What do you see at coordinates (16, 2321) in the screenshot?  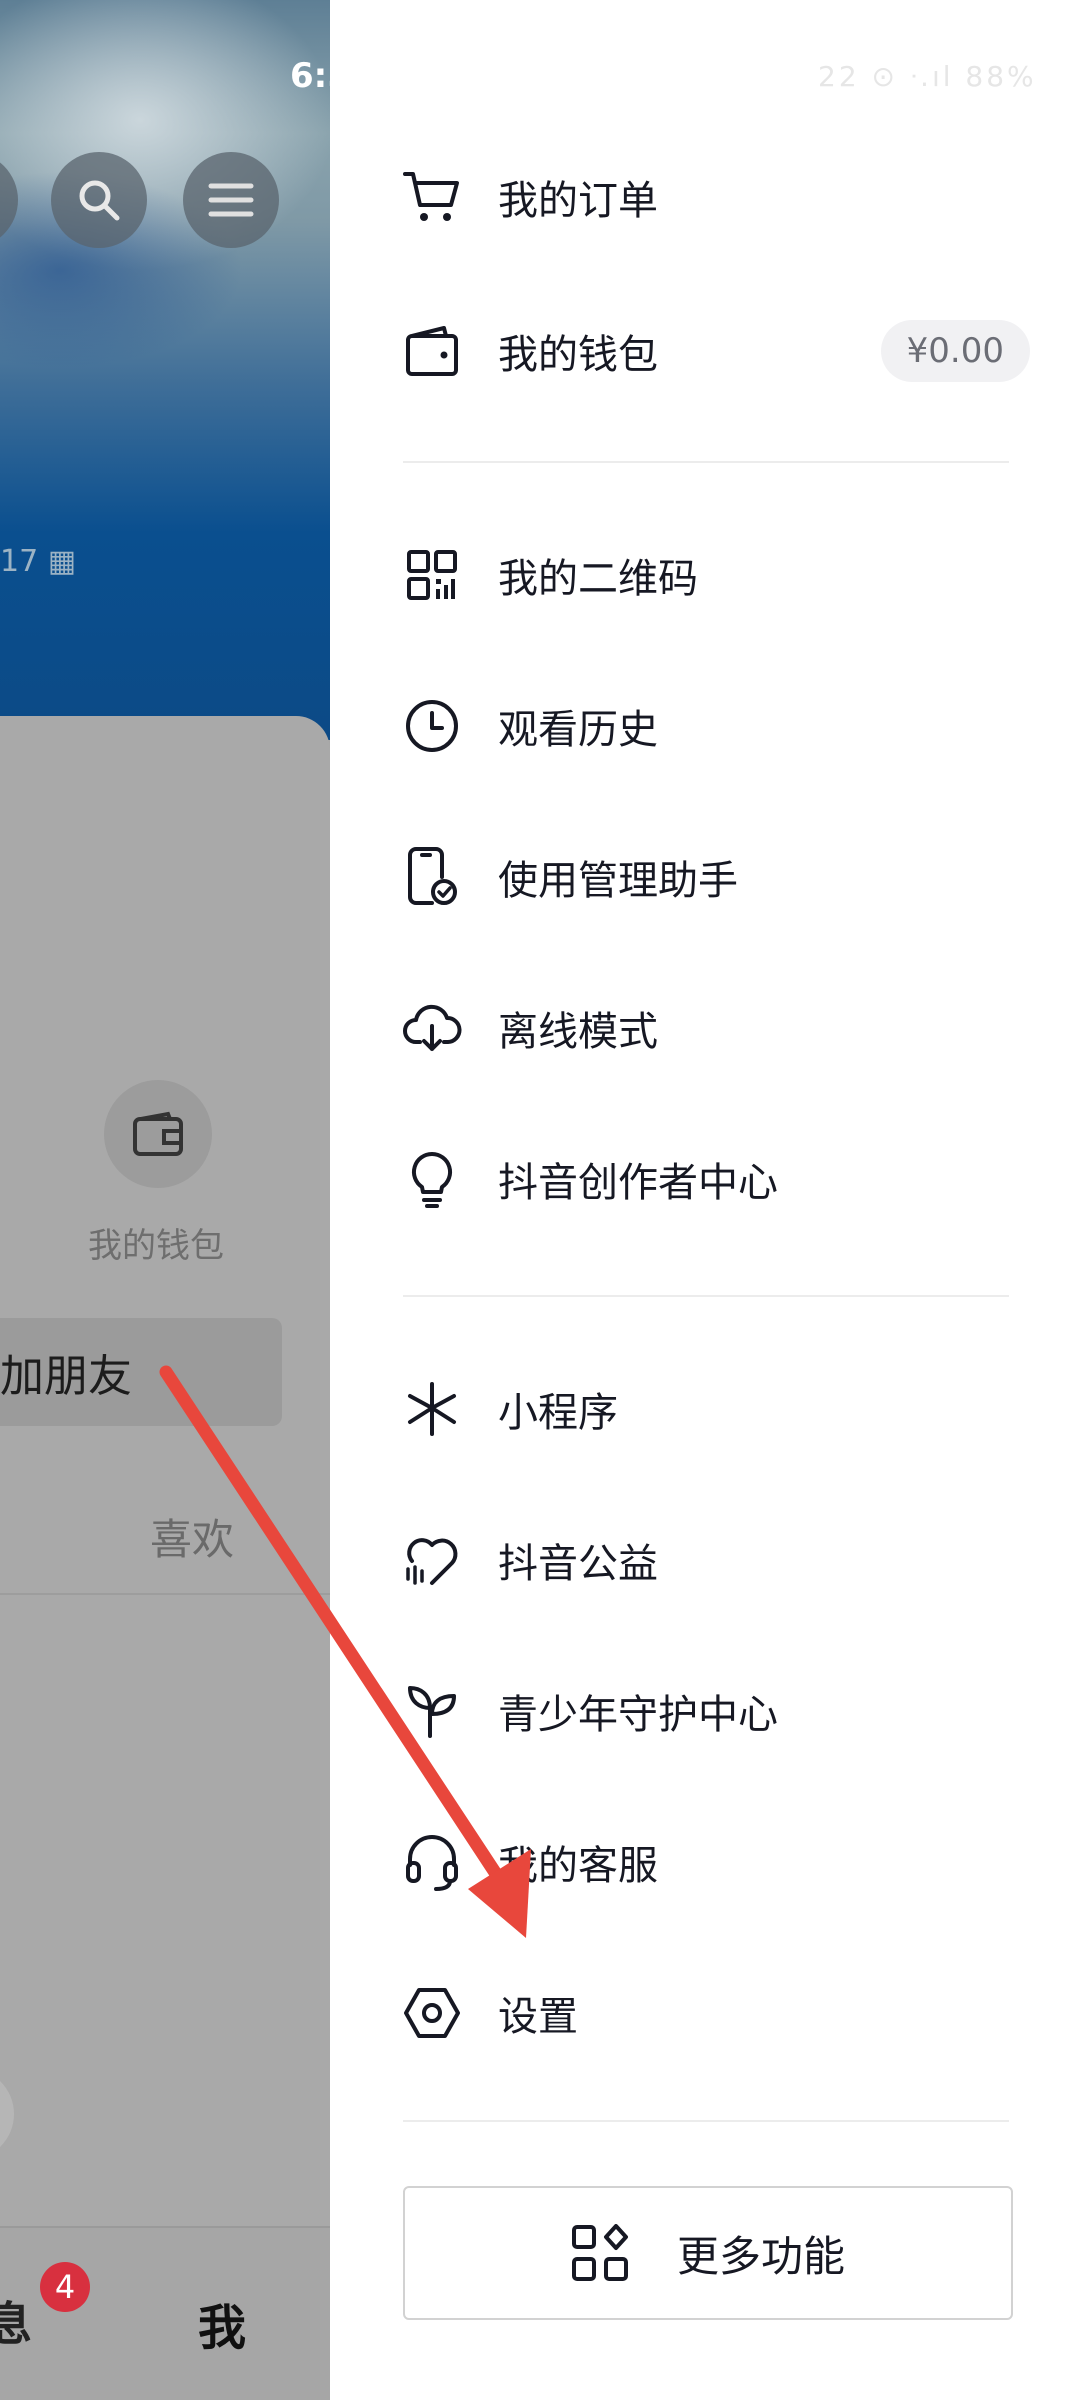 I see `tab-messages: 息` at bounding box center [16, 2321].